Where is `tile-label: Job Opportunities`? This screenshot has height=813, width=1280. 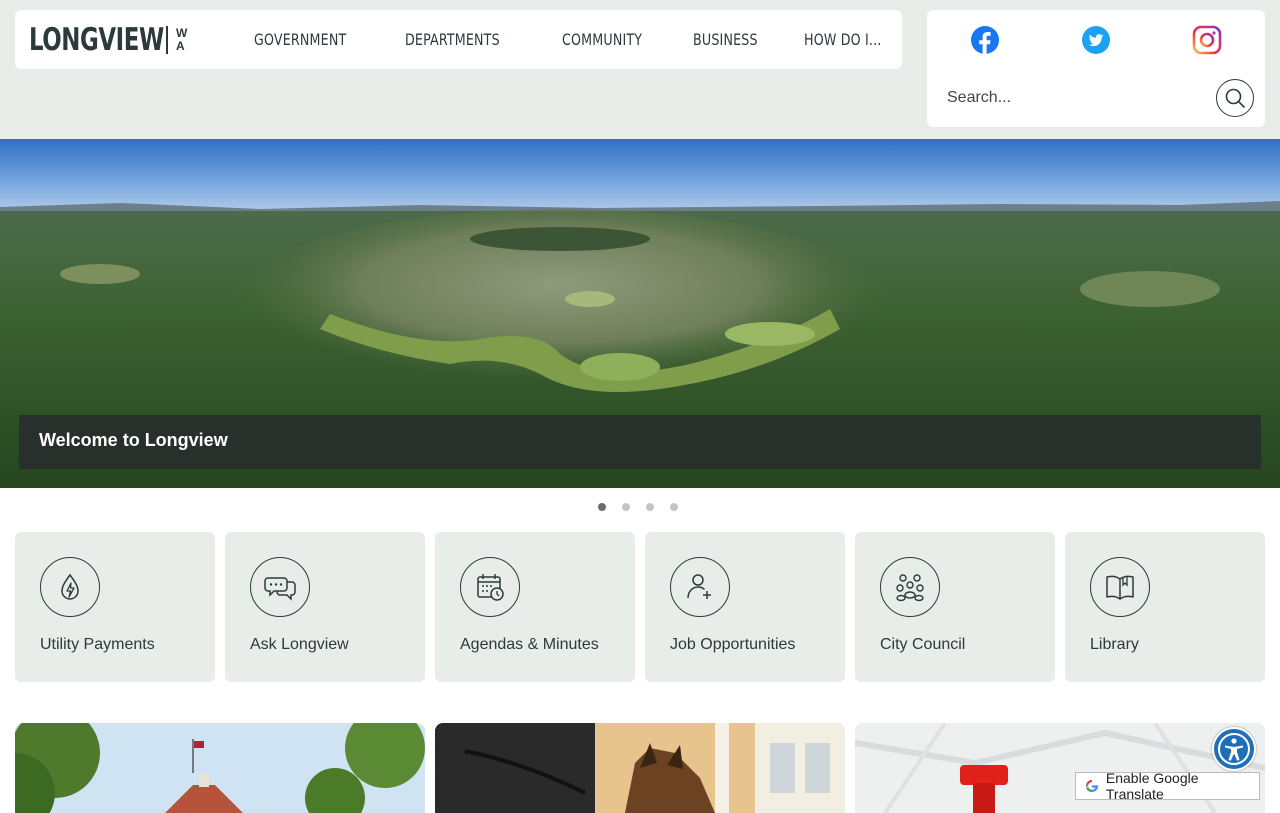 tile-label: Job Opportunities is located at coordinates (733, 644).